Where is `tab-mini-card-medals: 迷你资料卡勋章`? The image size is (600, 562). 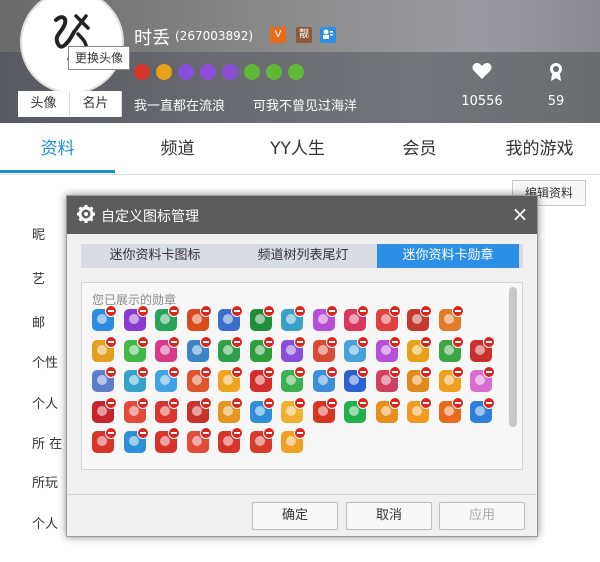
tab-mini-card-medals: 迷你资料卡勋章 is located at coordinates (448, 256).